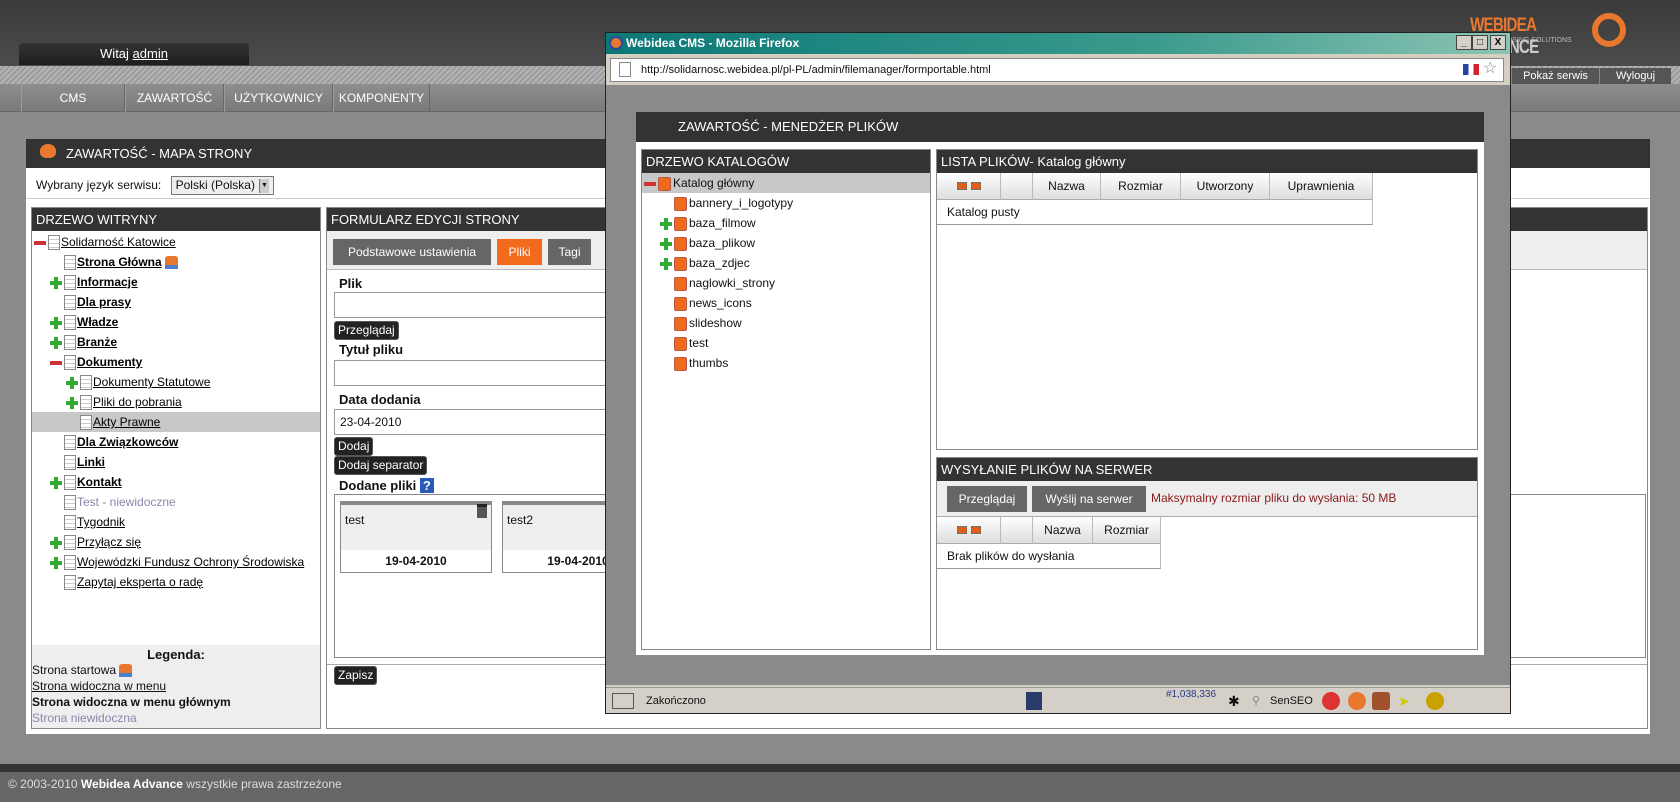  Describe the element at coordinates (107, 282) in the screenshot. I see `tree-item-label: Informacje` at that location.